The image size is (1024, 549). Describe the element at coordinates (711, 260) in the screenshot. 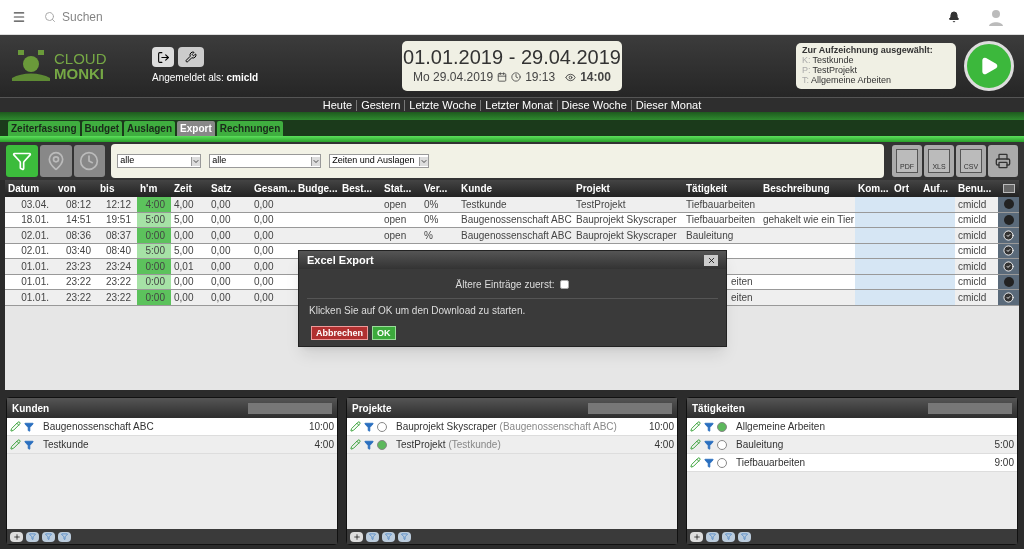

I see `close-button` at that location.